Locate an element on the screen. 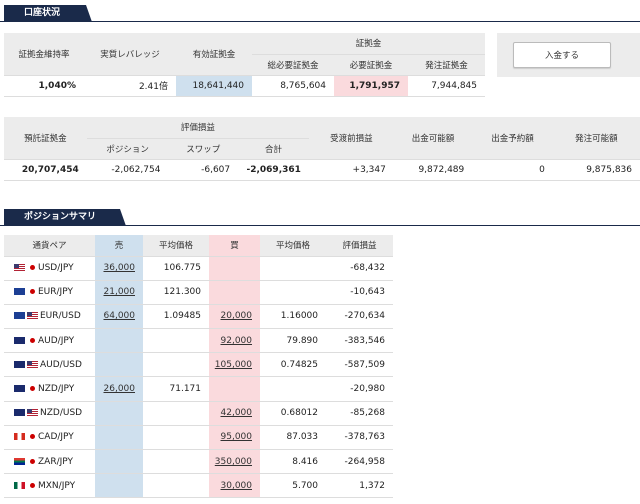 This screenshot has width=640, height=504. pair-label: EUR/JPY is located at coordinates (55, 292).